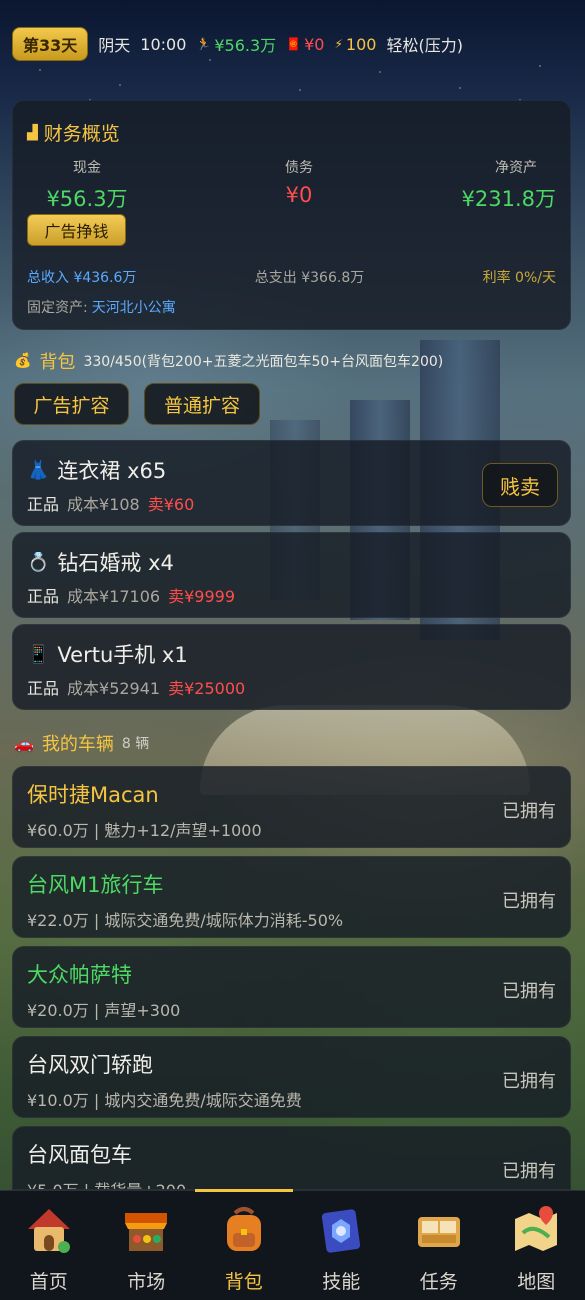 The width and height of the screenshot is (585, 1300). I want to click on nav-label: 任务, so click(438, 1282).